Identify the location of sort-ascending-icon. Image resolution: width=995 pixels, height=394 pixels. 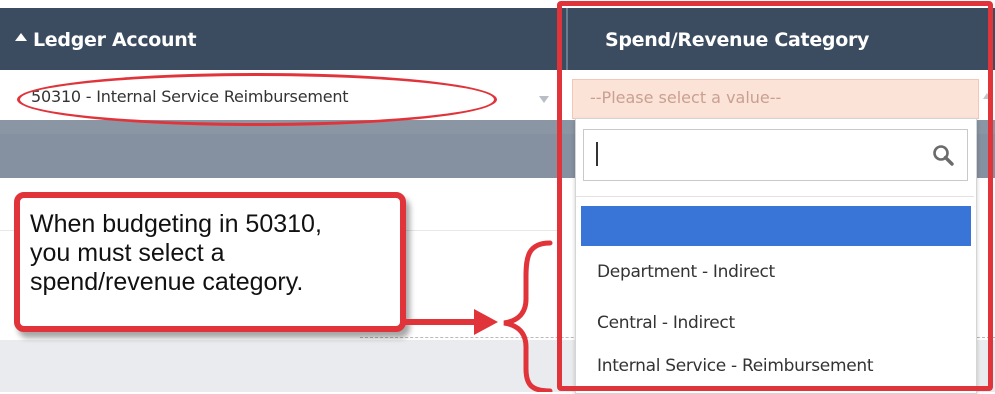
(21, 37).